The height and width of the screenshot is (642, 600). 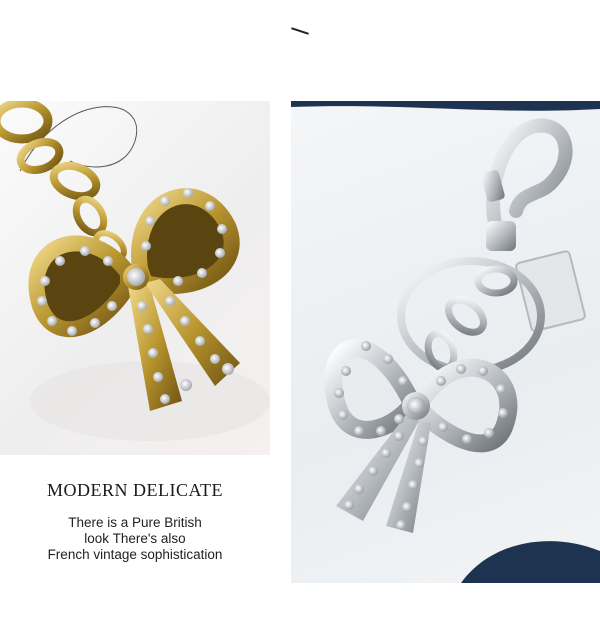 I want to click on caption-line: look There's also, so click(x=135, y=538).